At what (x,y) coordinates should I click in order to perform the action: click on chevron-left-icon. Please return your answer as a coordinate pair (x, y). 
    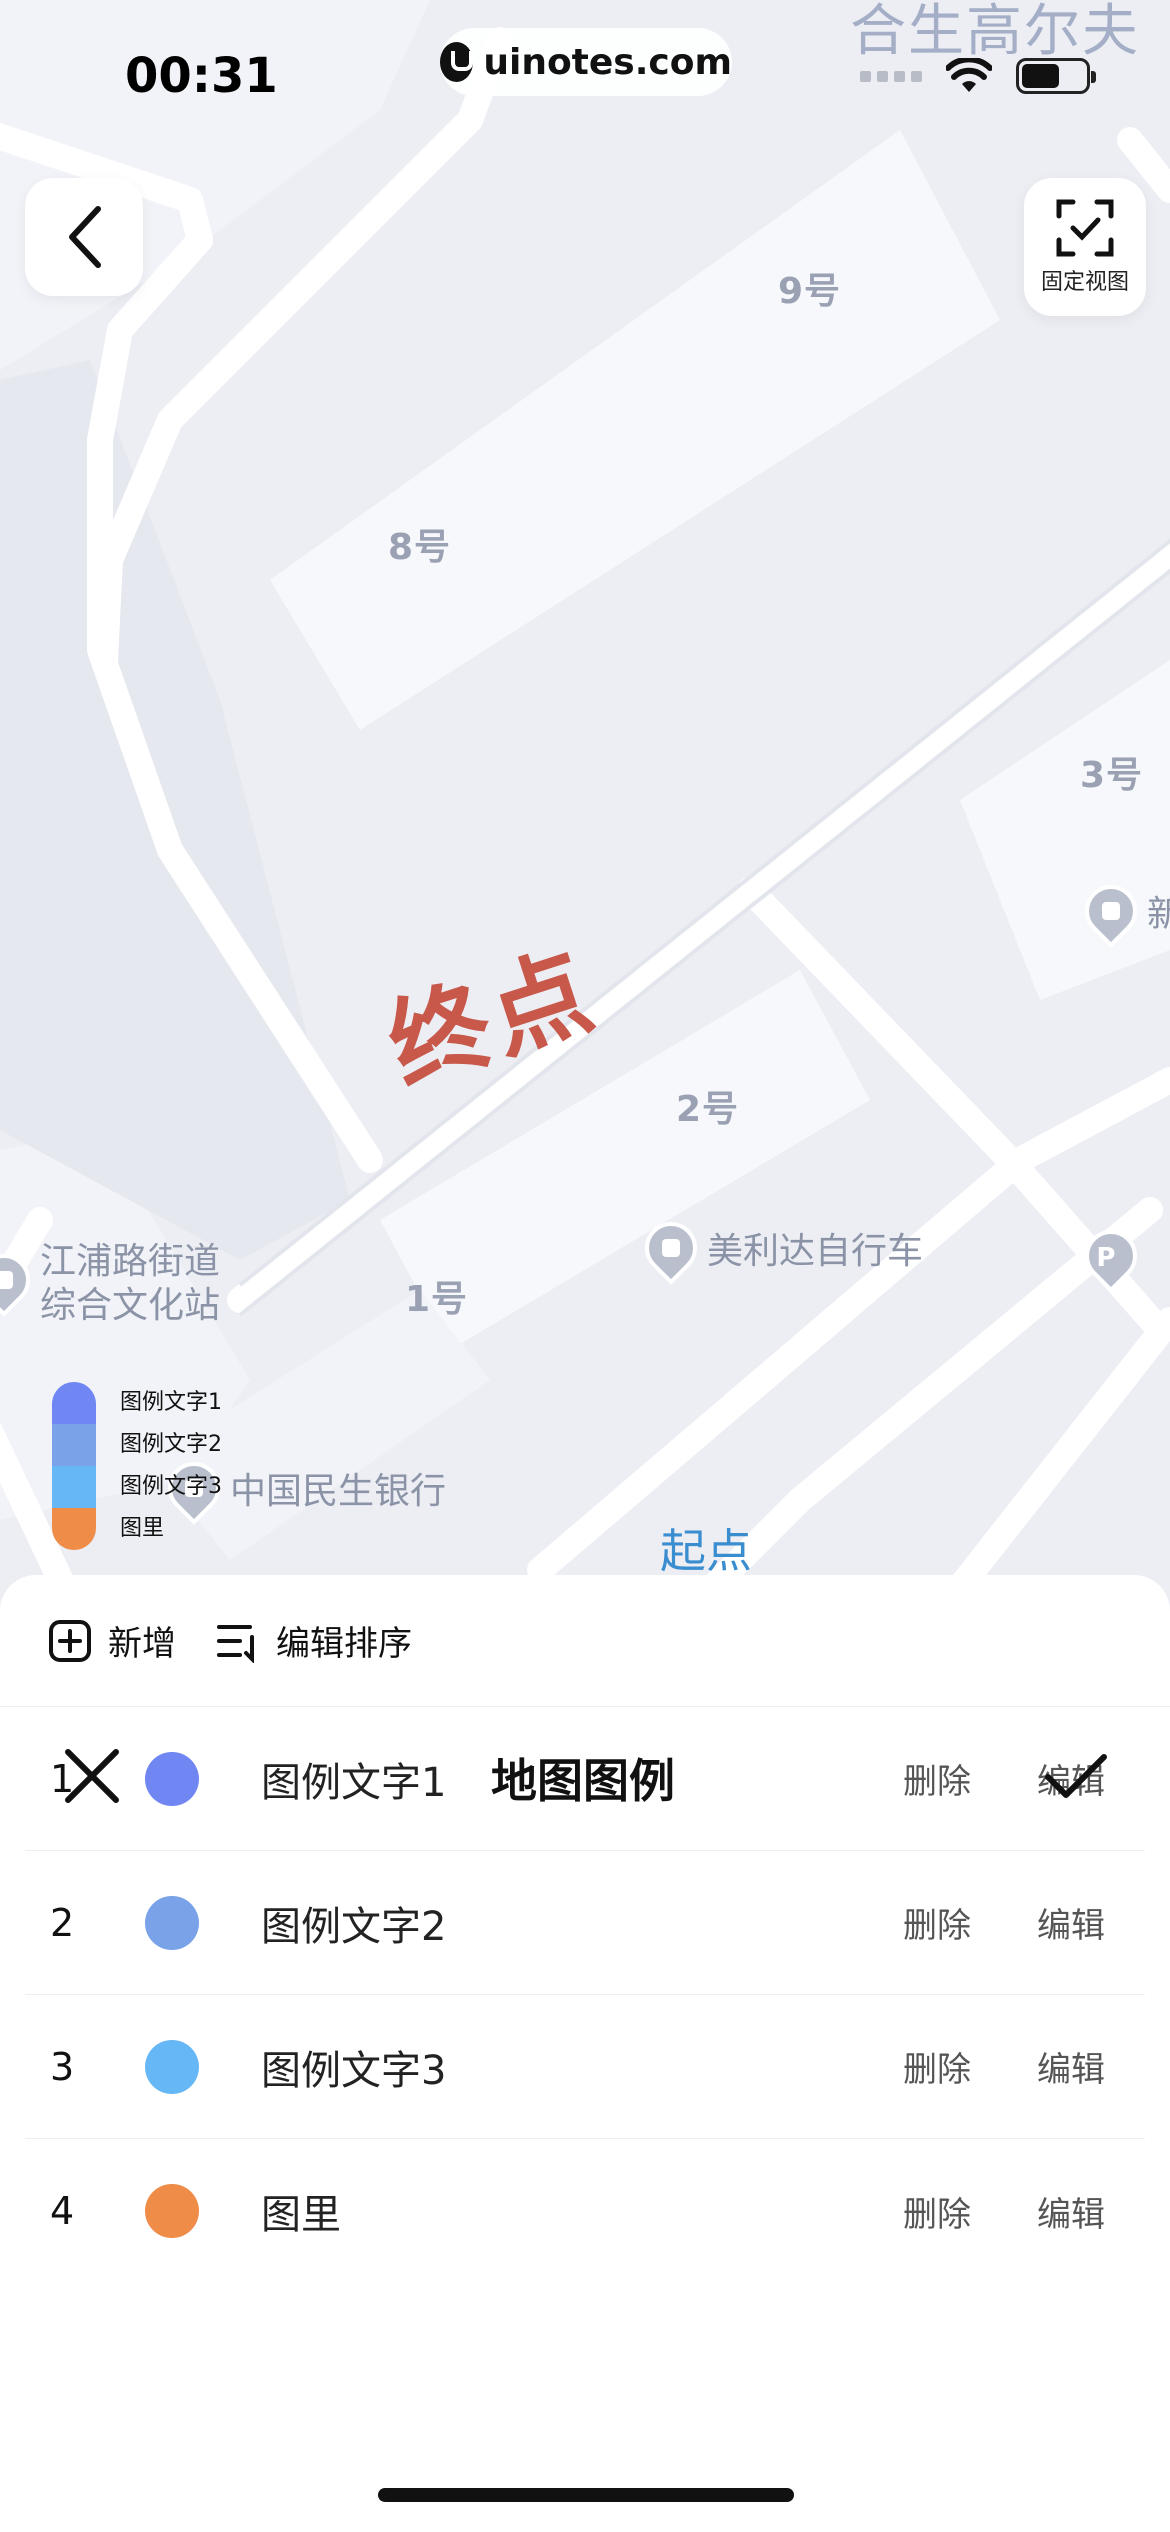
    Looking at the image, I should click on (85, 237).